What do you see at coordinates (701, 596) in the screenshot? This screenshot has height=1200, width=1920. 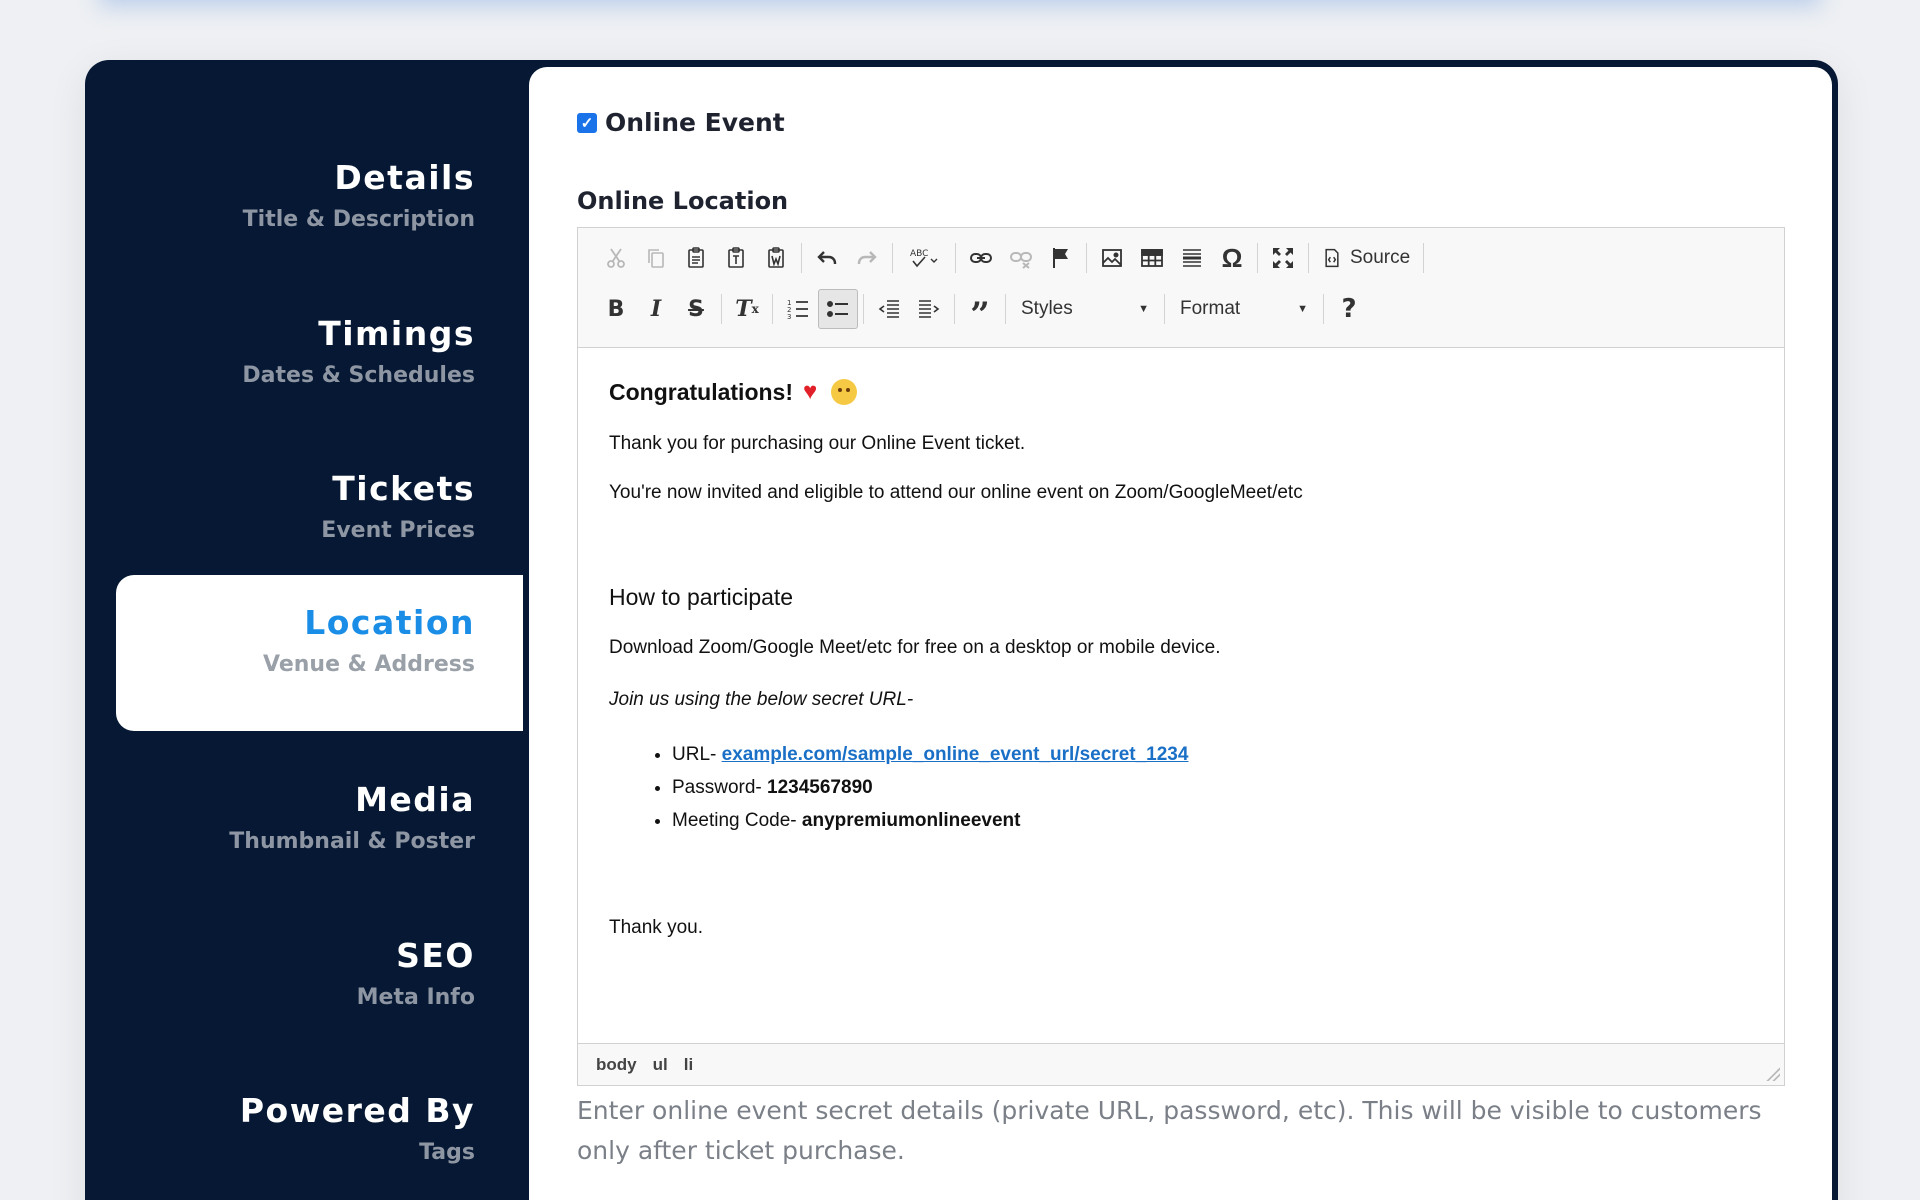 I see `content-subheading: How to participate` at bounding box center [701, 596].